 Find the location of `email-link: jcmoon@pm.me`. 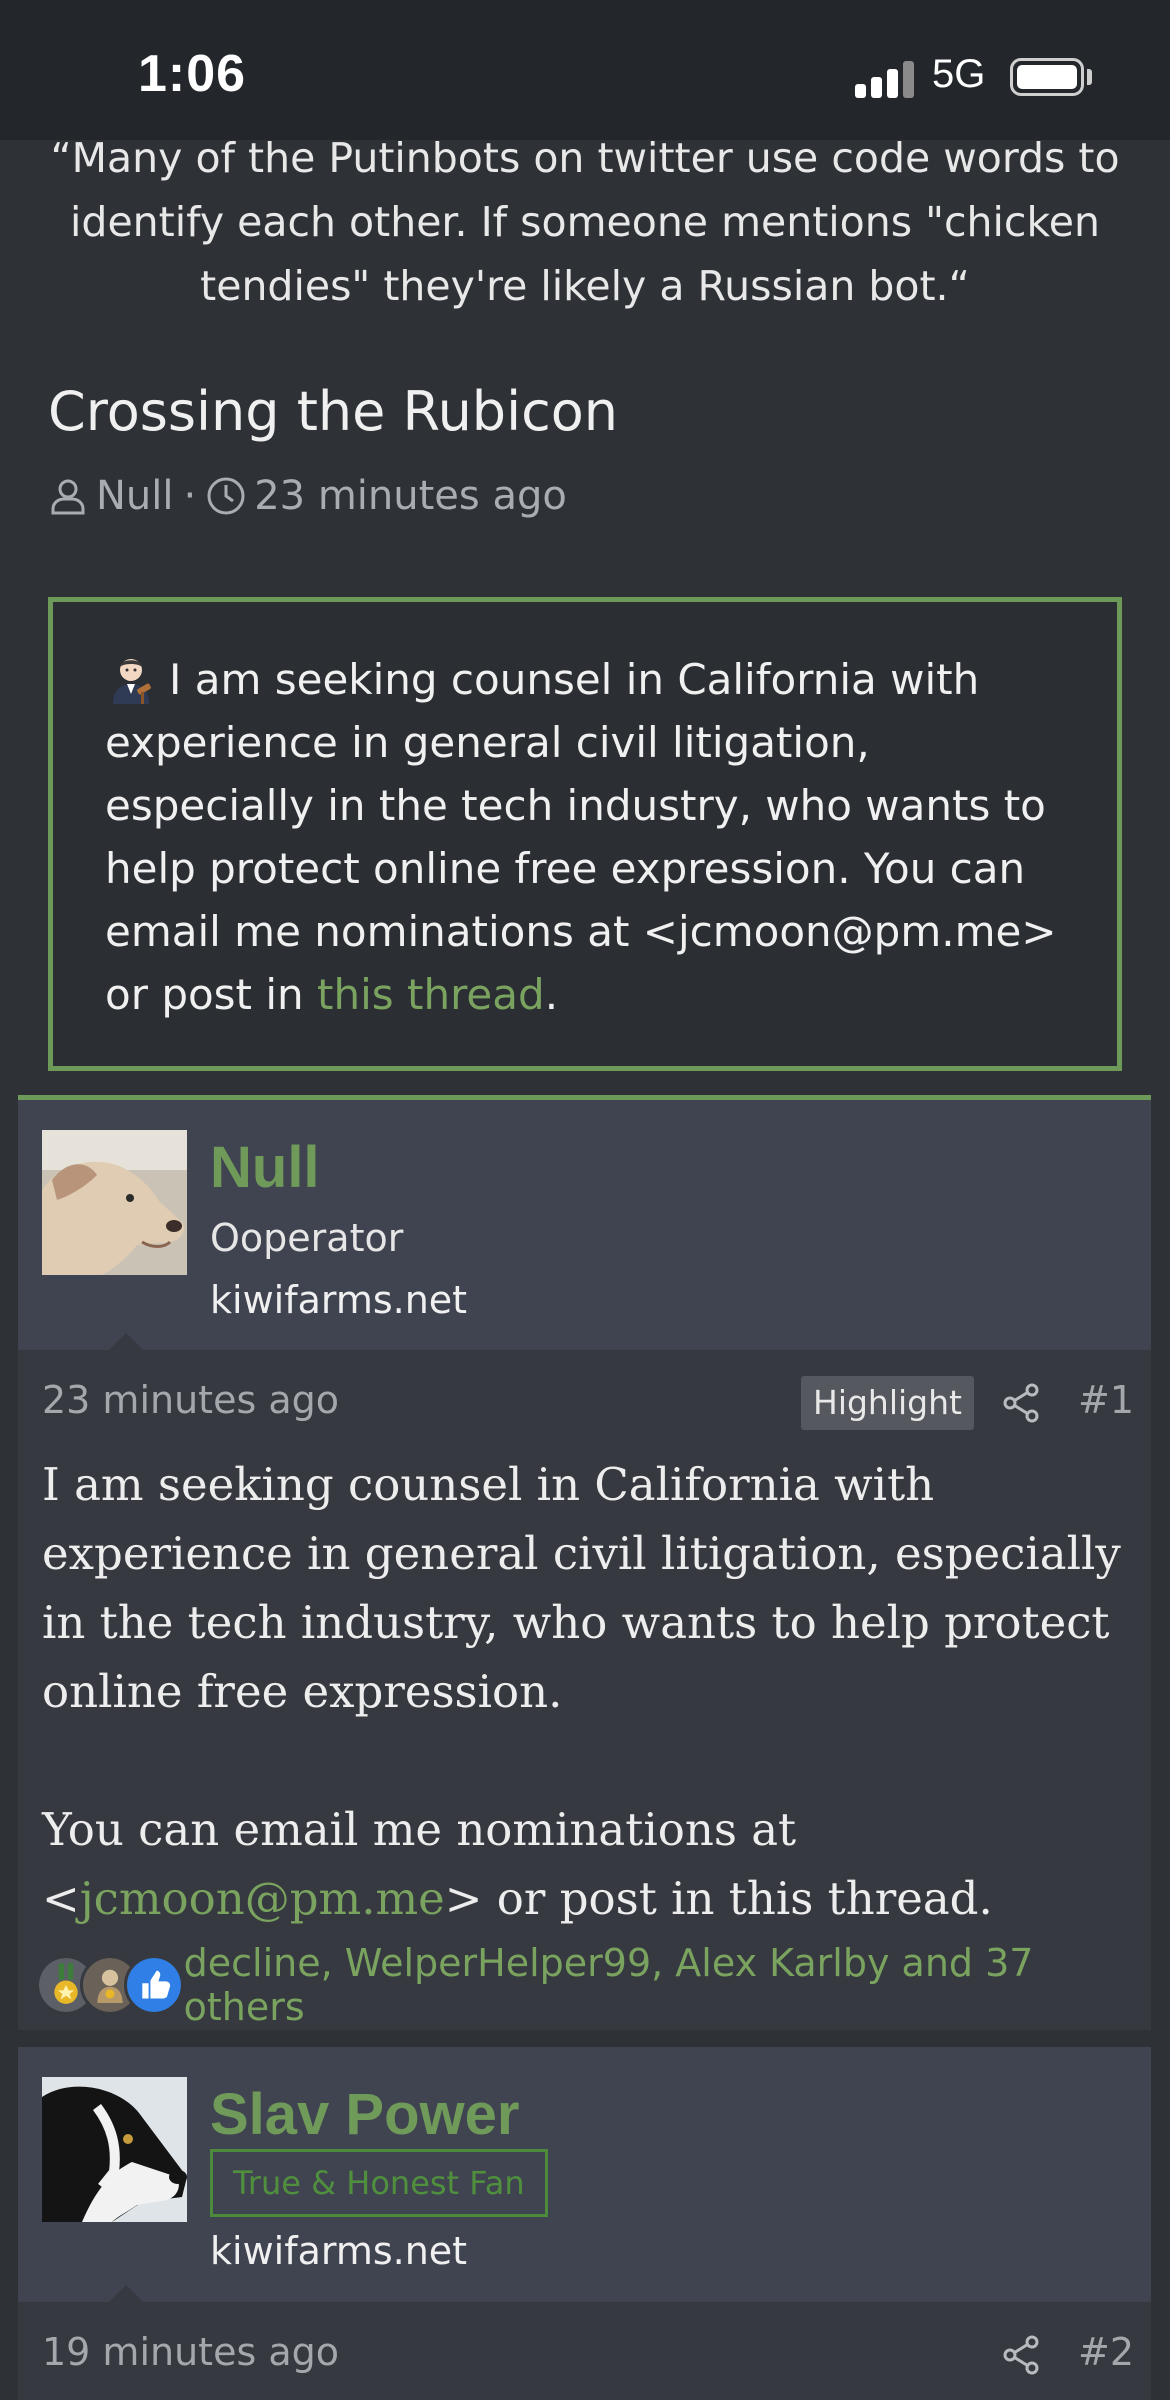

email-link: jcmoon@pm.me is located at coordinates (262, 1898).